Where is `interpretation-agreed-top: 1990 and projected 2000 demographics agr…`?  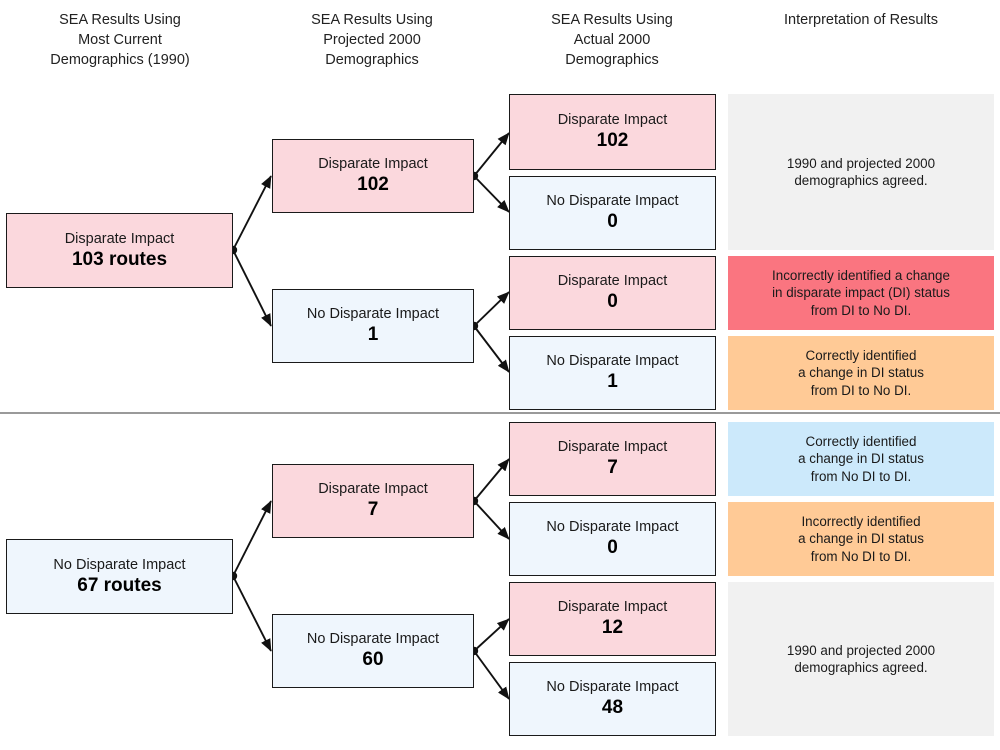
interpretation-agreed-top: 1990 and projected 2000 demographics agr… is located at coordinates (861, 172).